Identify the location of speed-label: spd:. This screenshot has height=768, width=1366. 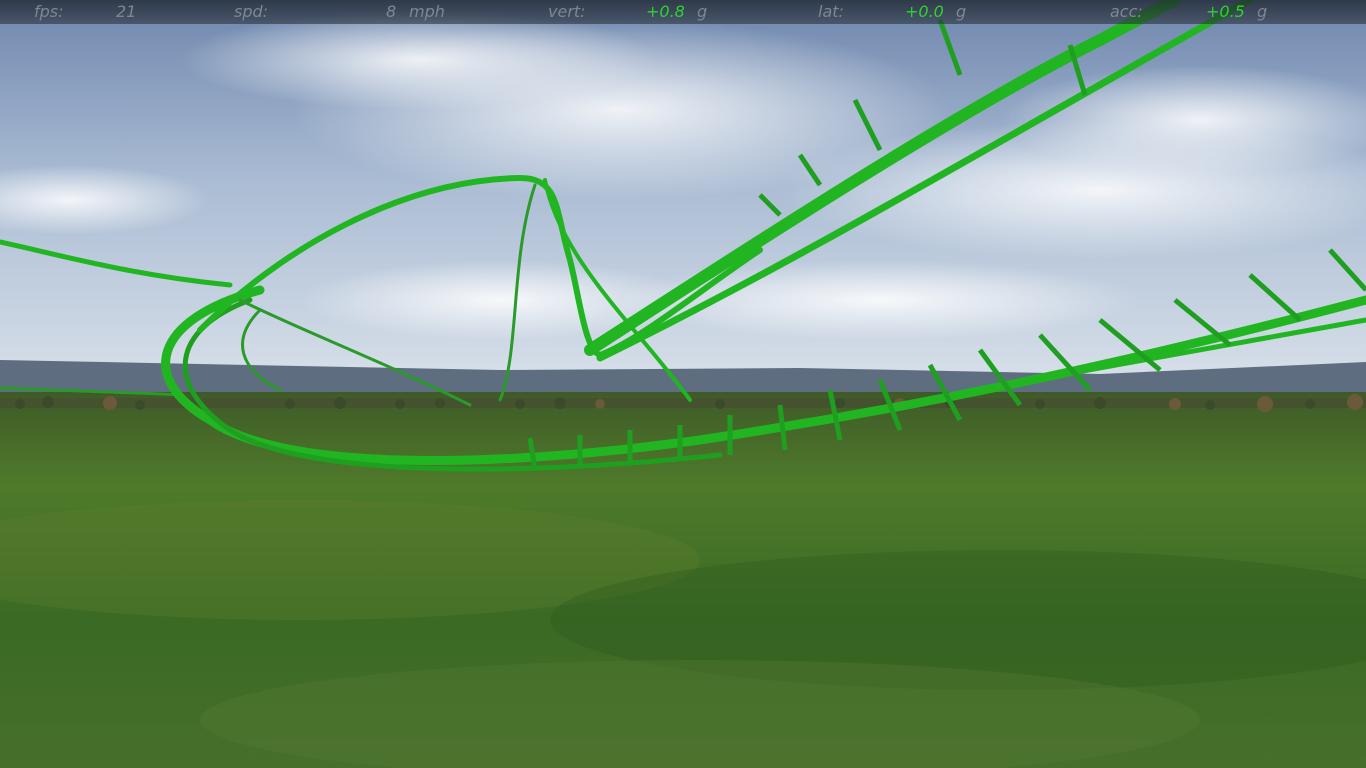
(251, 11).